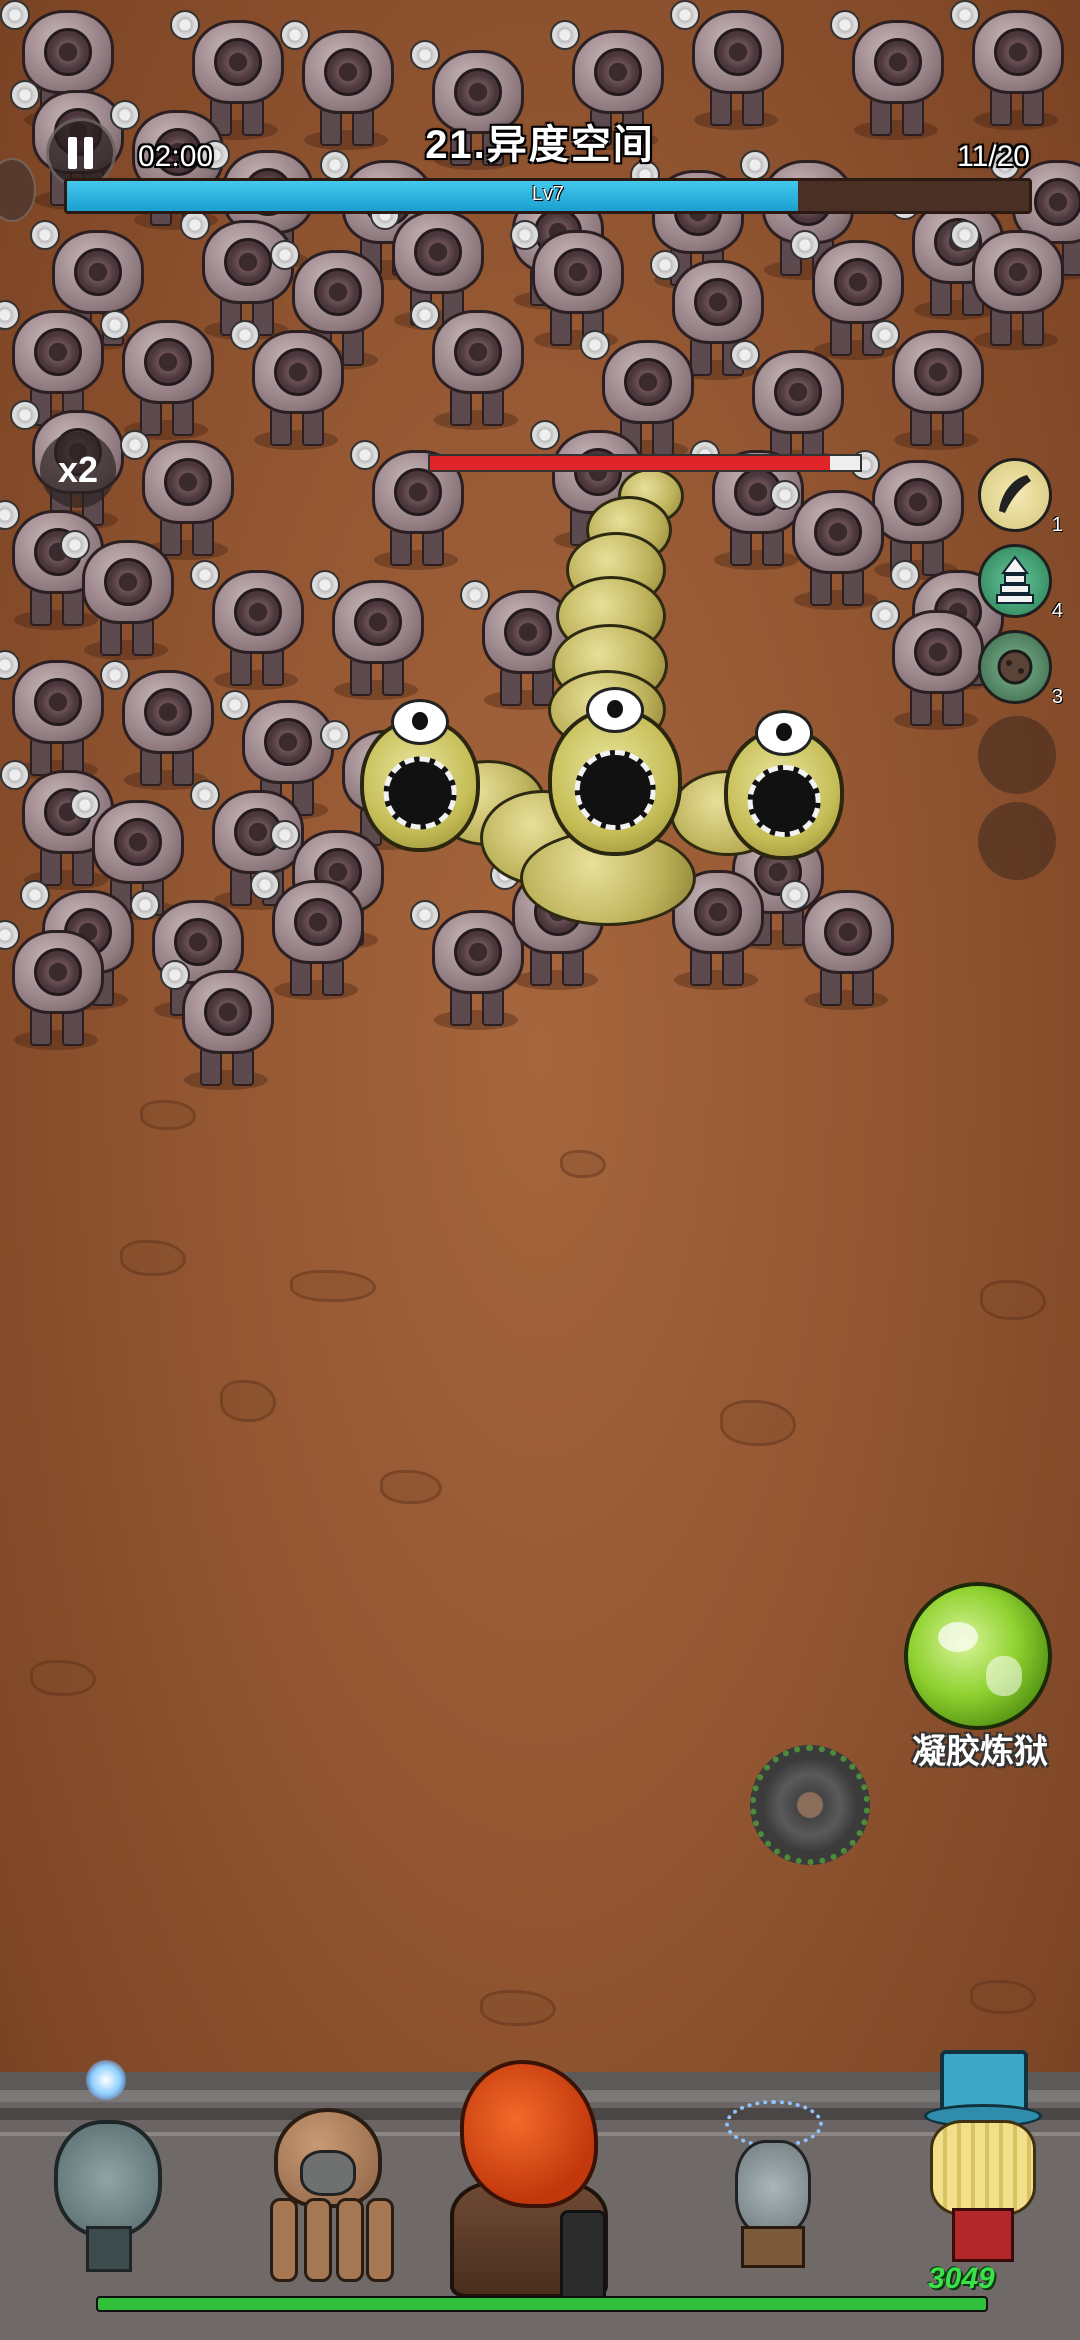 This screenshot has width=1080, height=2340. What do you see at coordinates (980, 1676) in the screenshot?
I see `ability-button: 凝胶炼狱` at bounding box center [980, 1676].